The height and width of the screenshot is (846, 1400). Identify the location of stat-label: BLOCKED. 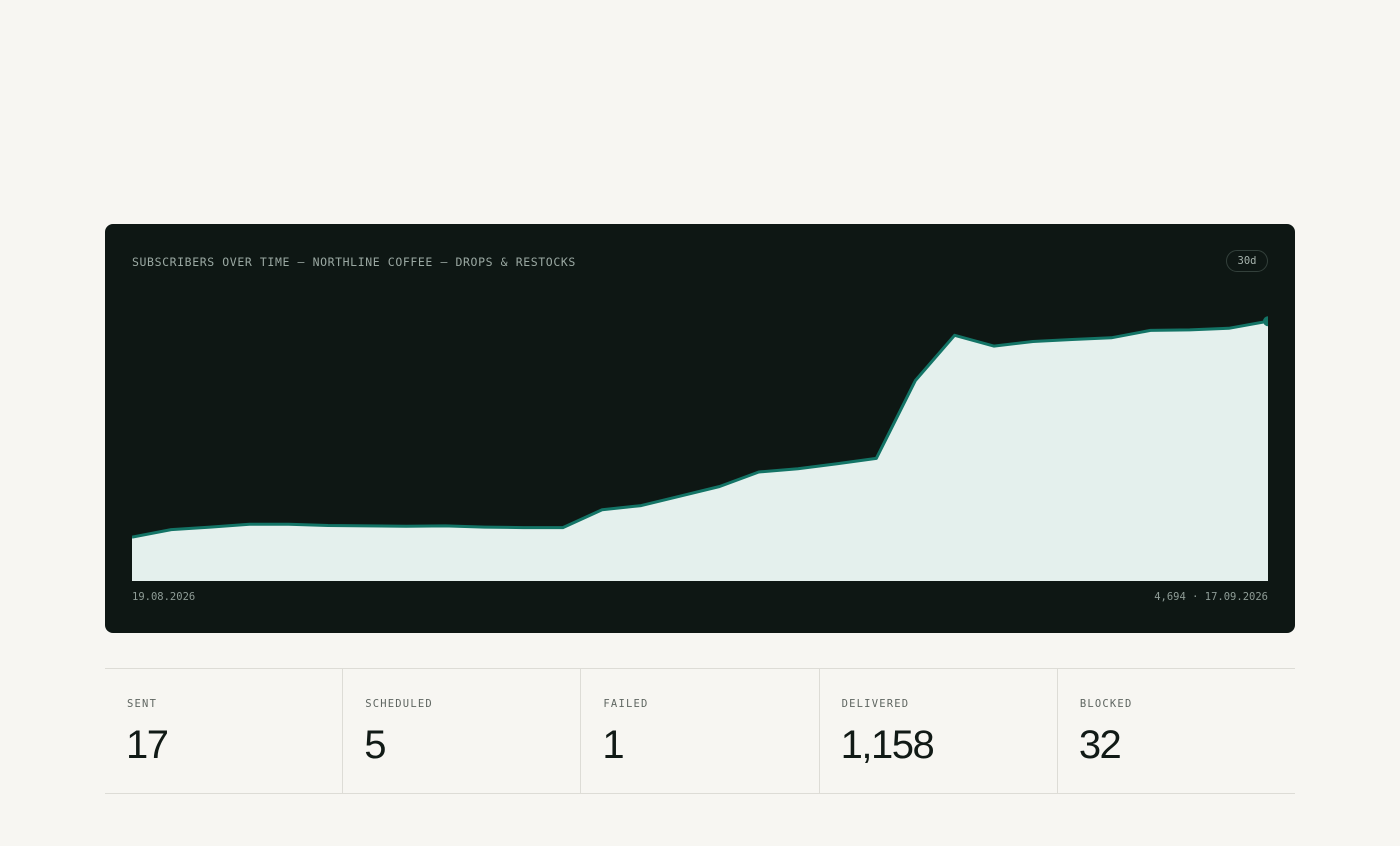
(1106, 704).